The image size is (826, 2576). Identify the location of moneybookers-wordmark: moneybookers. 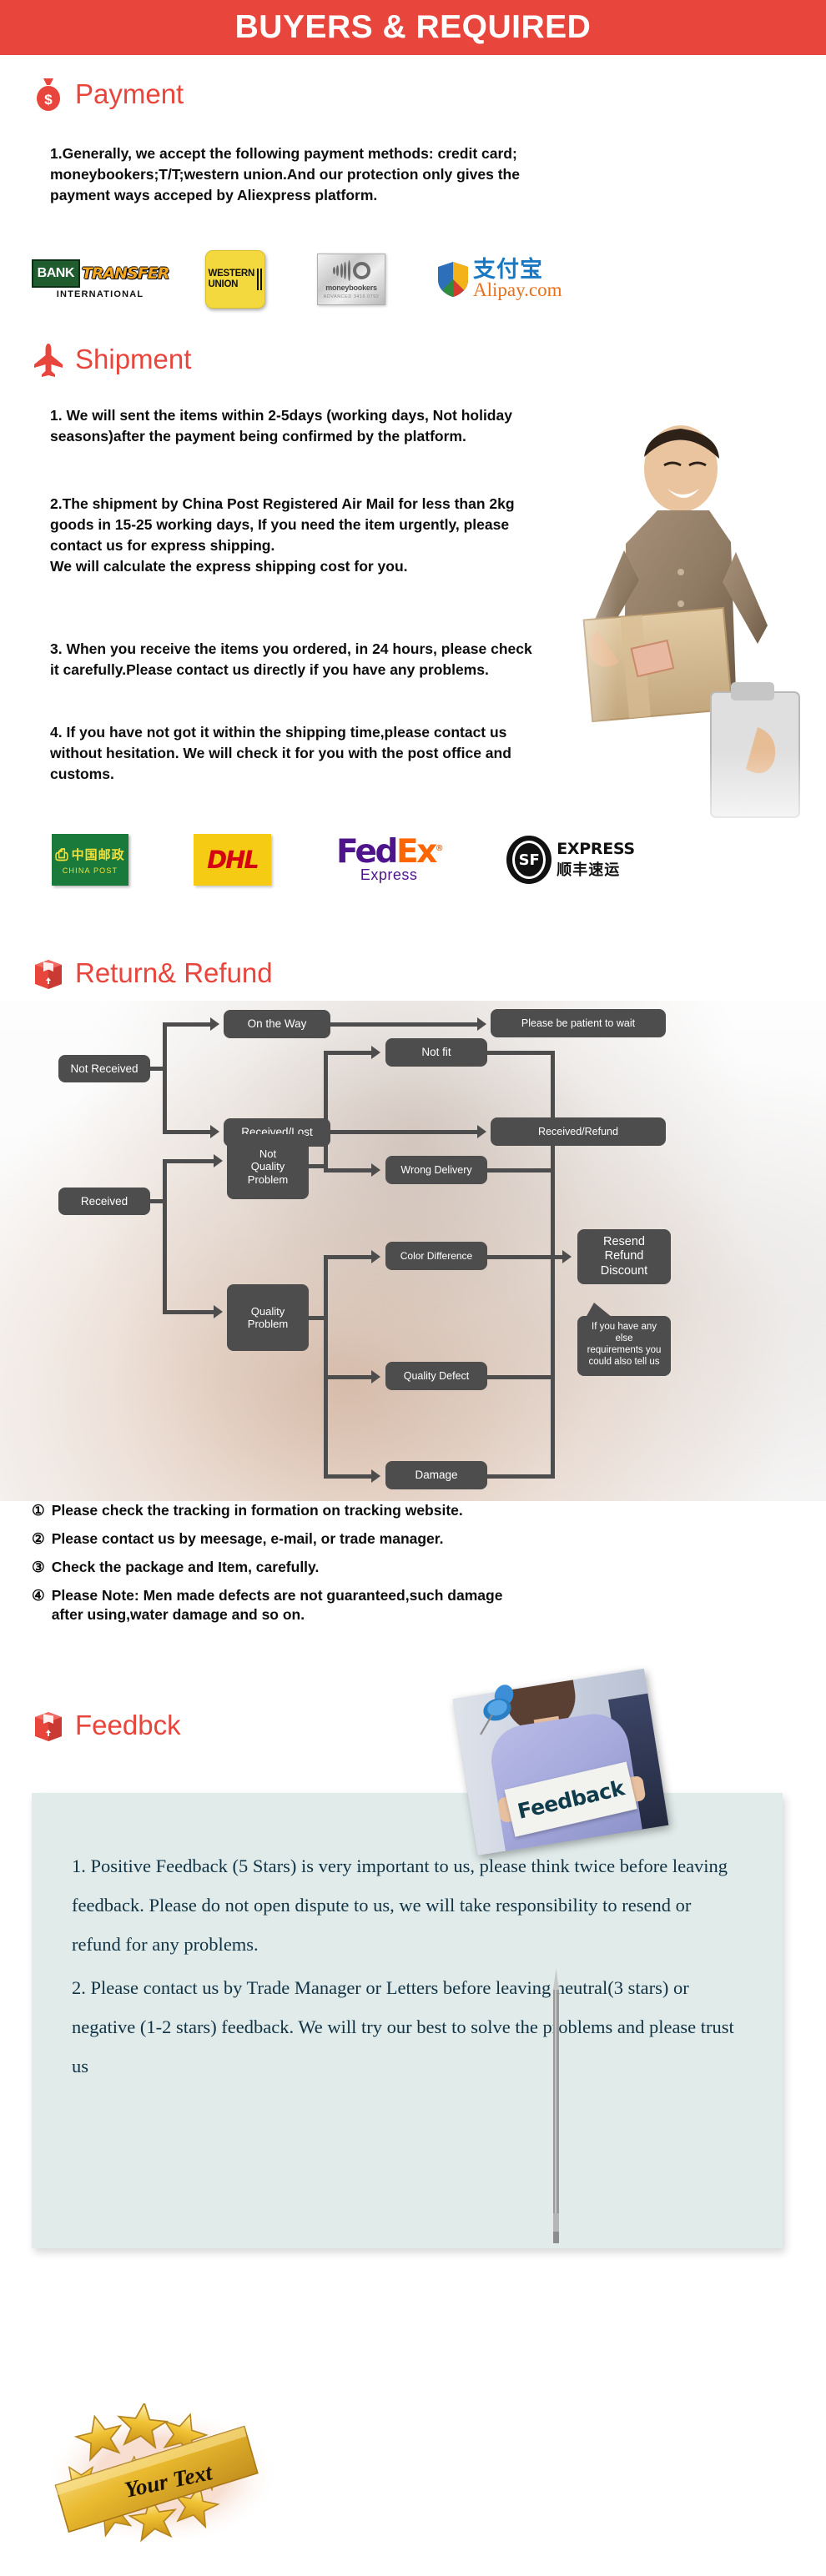
(351, 287).